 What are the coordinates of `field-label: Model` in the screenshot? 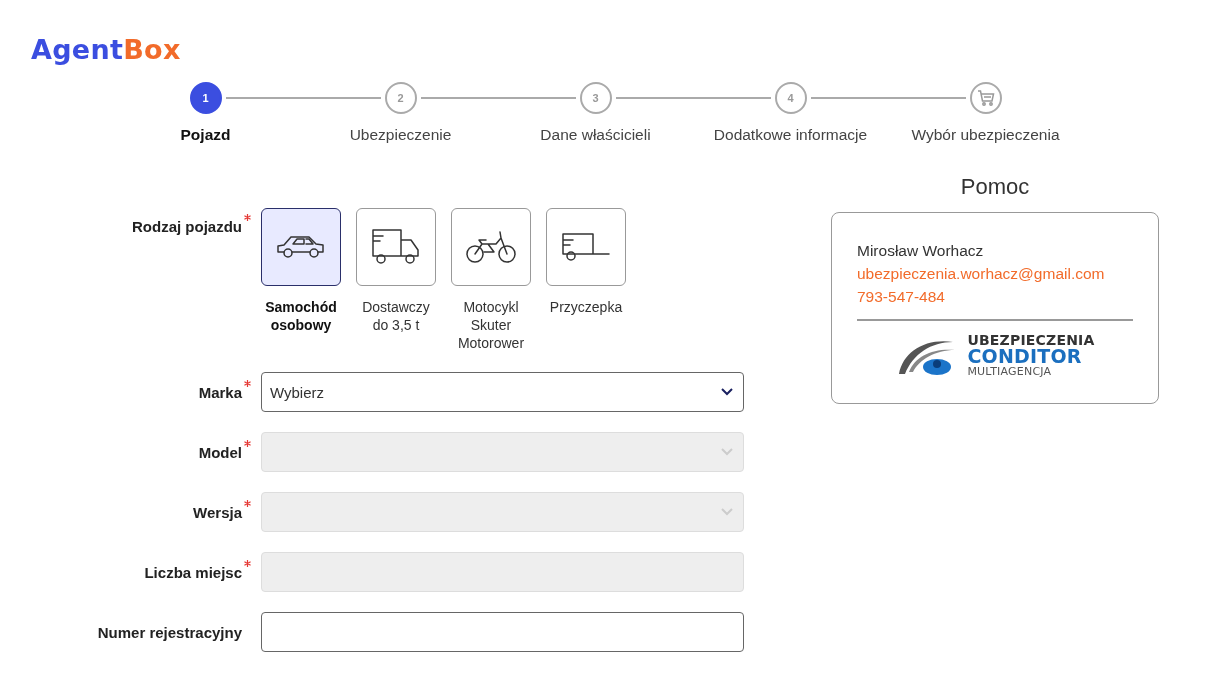 It's located at (225, 452).